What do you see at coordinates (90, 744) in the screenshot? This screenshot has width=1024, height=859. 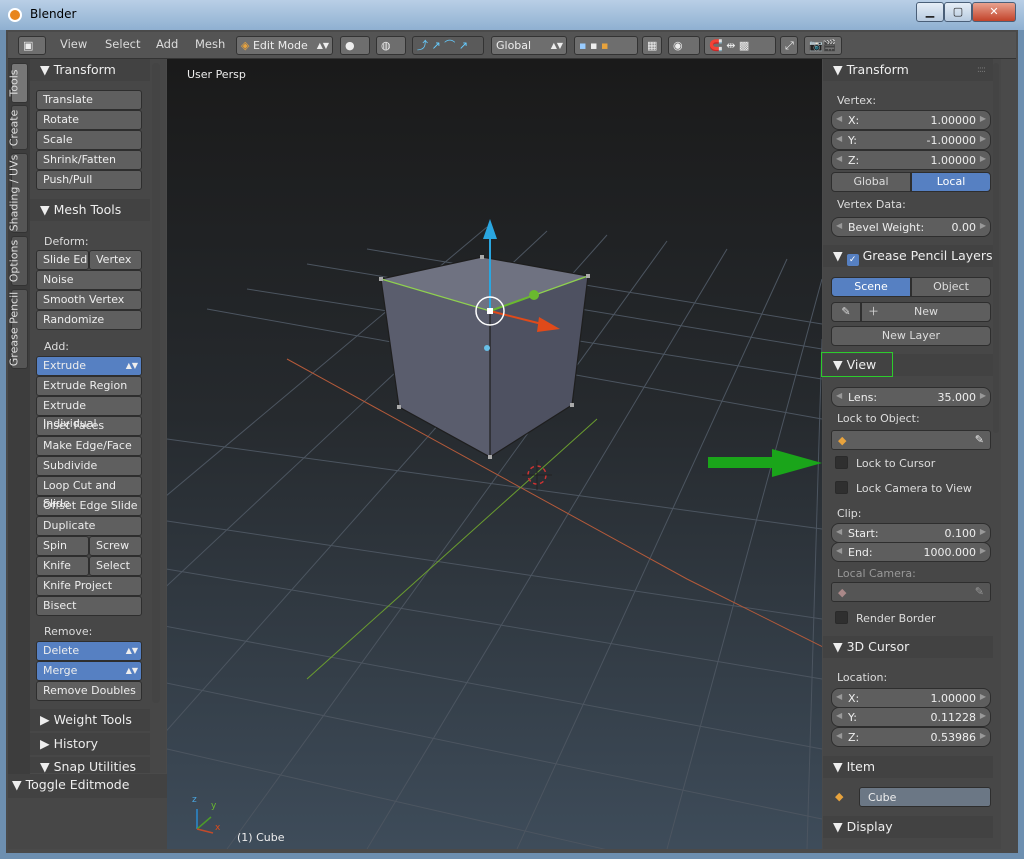 I see `panel-header-history: ▶ History` at bounding box center [90, 744].